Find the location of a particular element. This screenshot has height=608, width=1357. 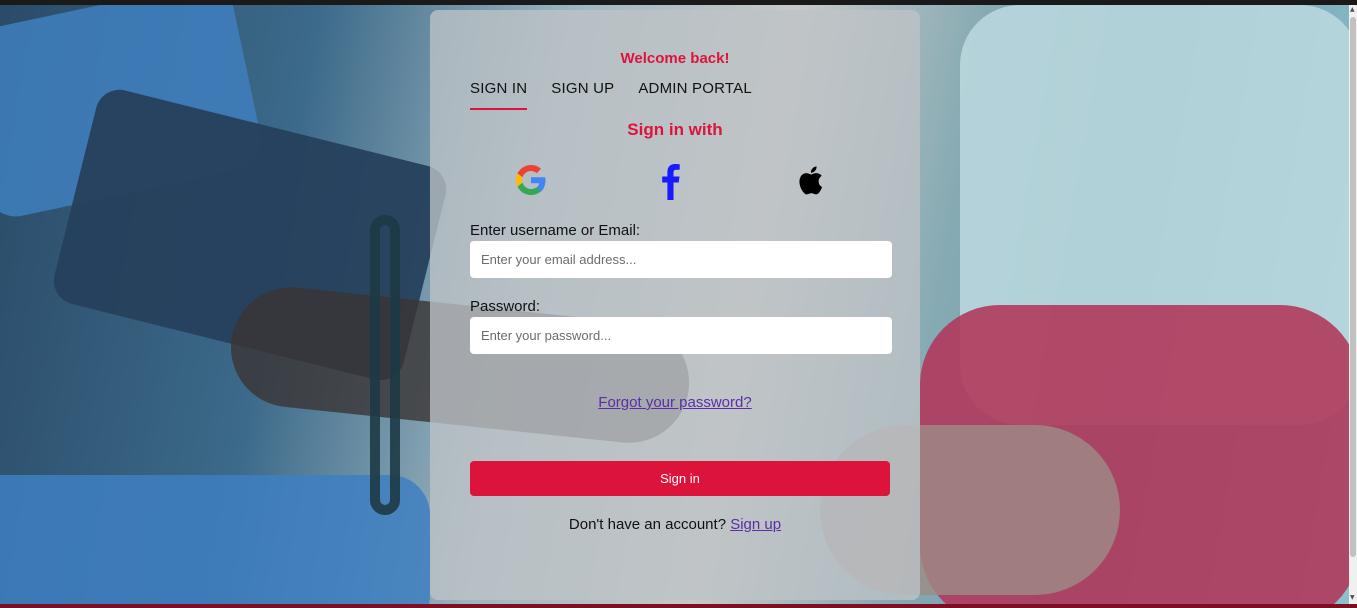

apple-icon is located at coordinates (811, 180).